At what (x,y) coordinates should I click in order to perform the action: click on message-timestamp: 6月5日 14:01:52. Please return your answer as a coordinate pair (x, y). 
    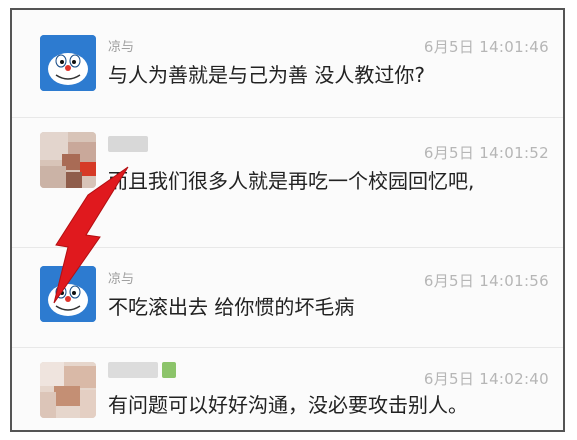
    Looking at the image, I should click on (486, 153).